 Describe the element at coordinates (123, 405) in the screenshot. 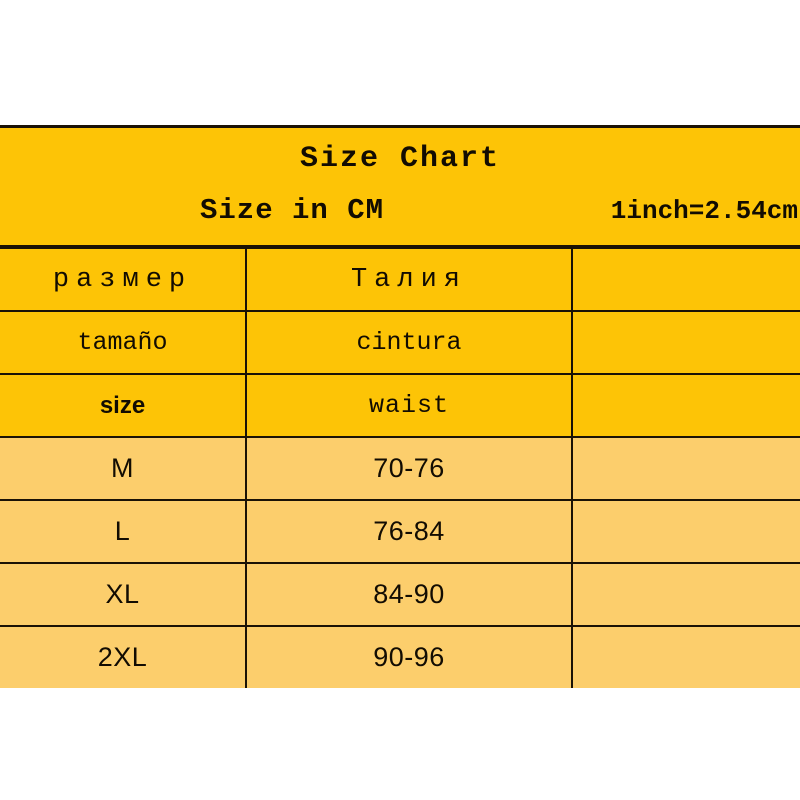

I see `header-cell-size-en: size` at that location.